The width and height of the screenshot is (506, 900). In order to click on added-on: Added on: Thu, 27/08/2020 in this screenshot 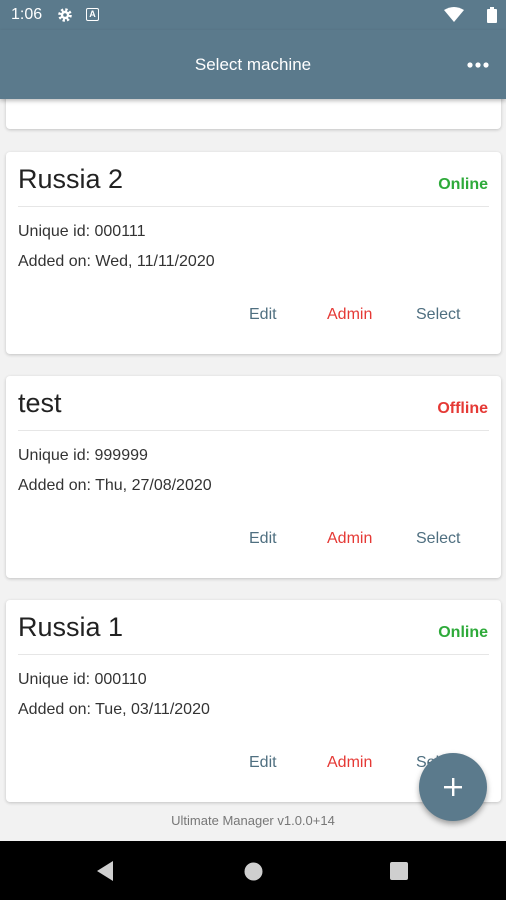, I will do `click(115, 486)`.